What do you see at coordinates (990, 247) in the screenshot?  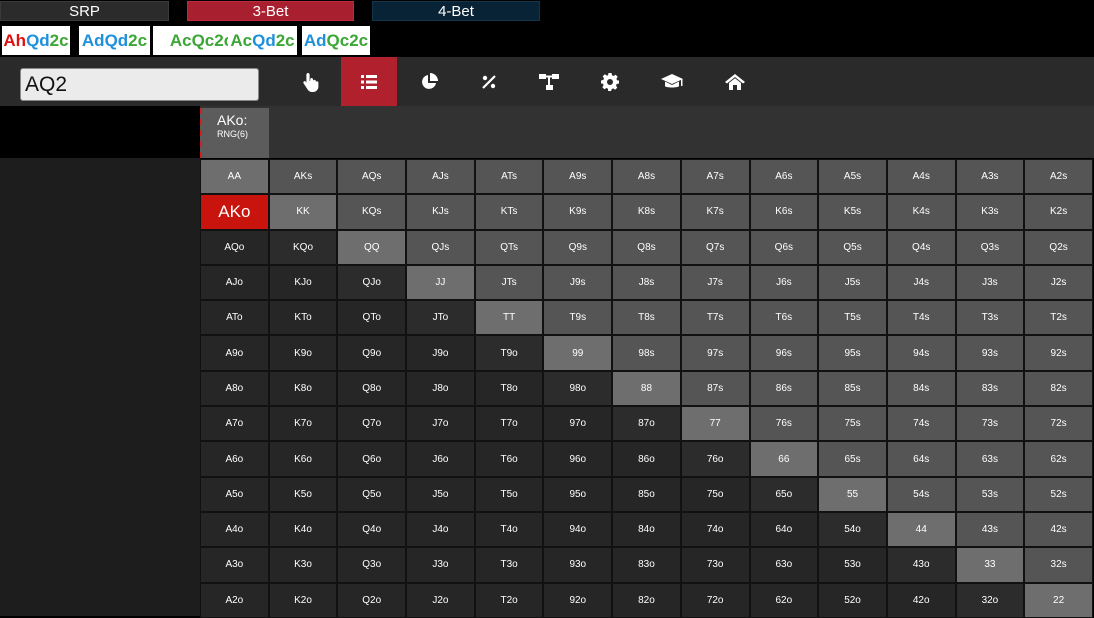 I see `hand-cell-Q3s: Q3s` at bounding box center [990, 247].